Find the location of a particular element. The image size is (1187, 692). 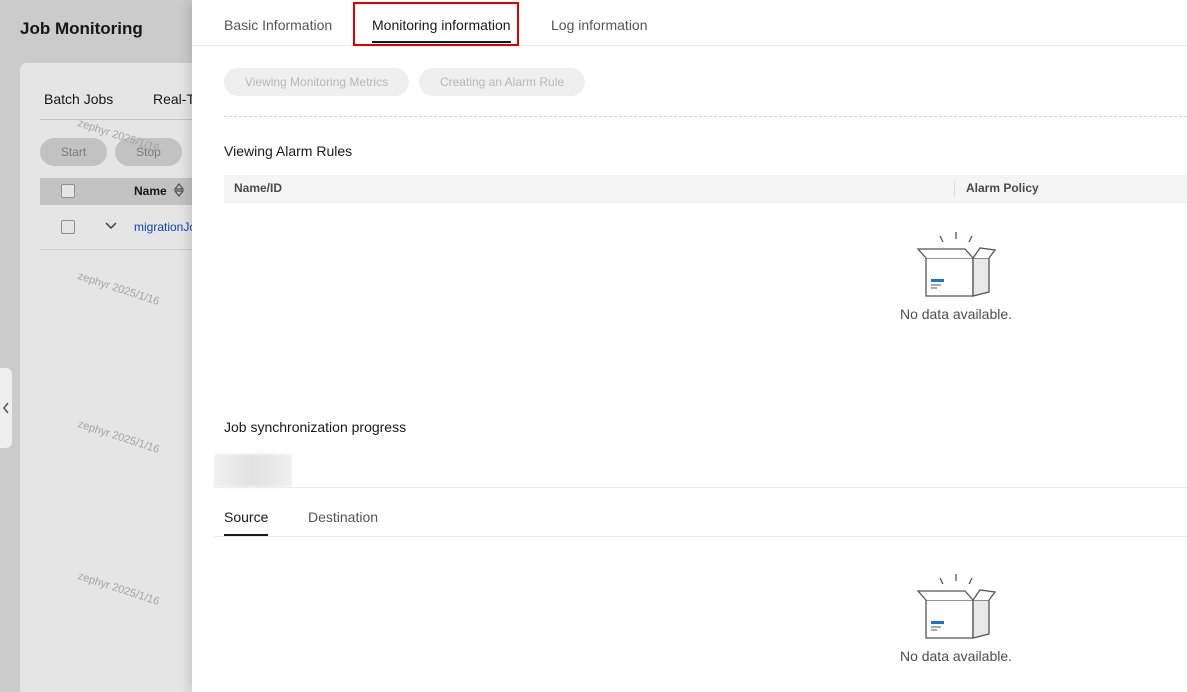

create-alarm-rule-button: Creating an Alarm Rule is located at coordinates (502, 82).